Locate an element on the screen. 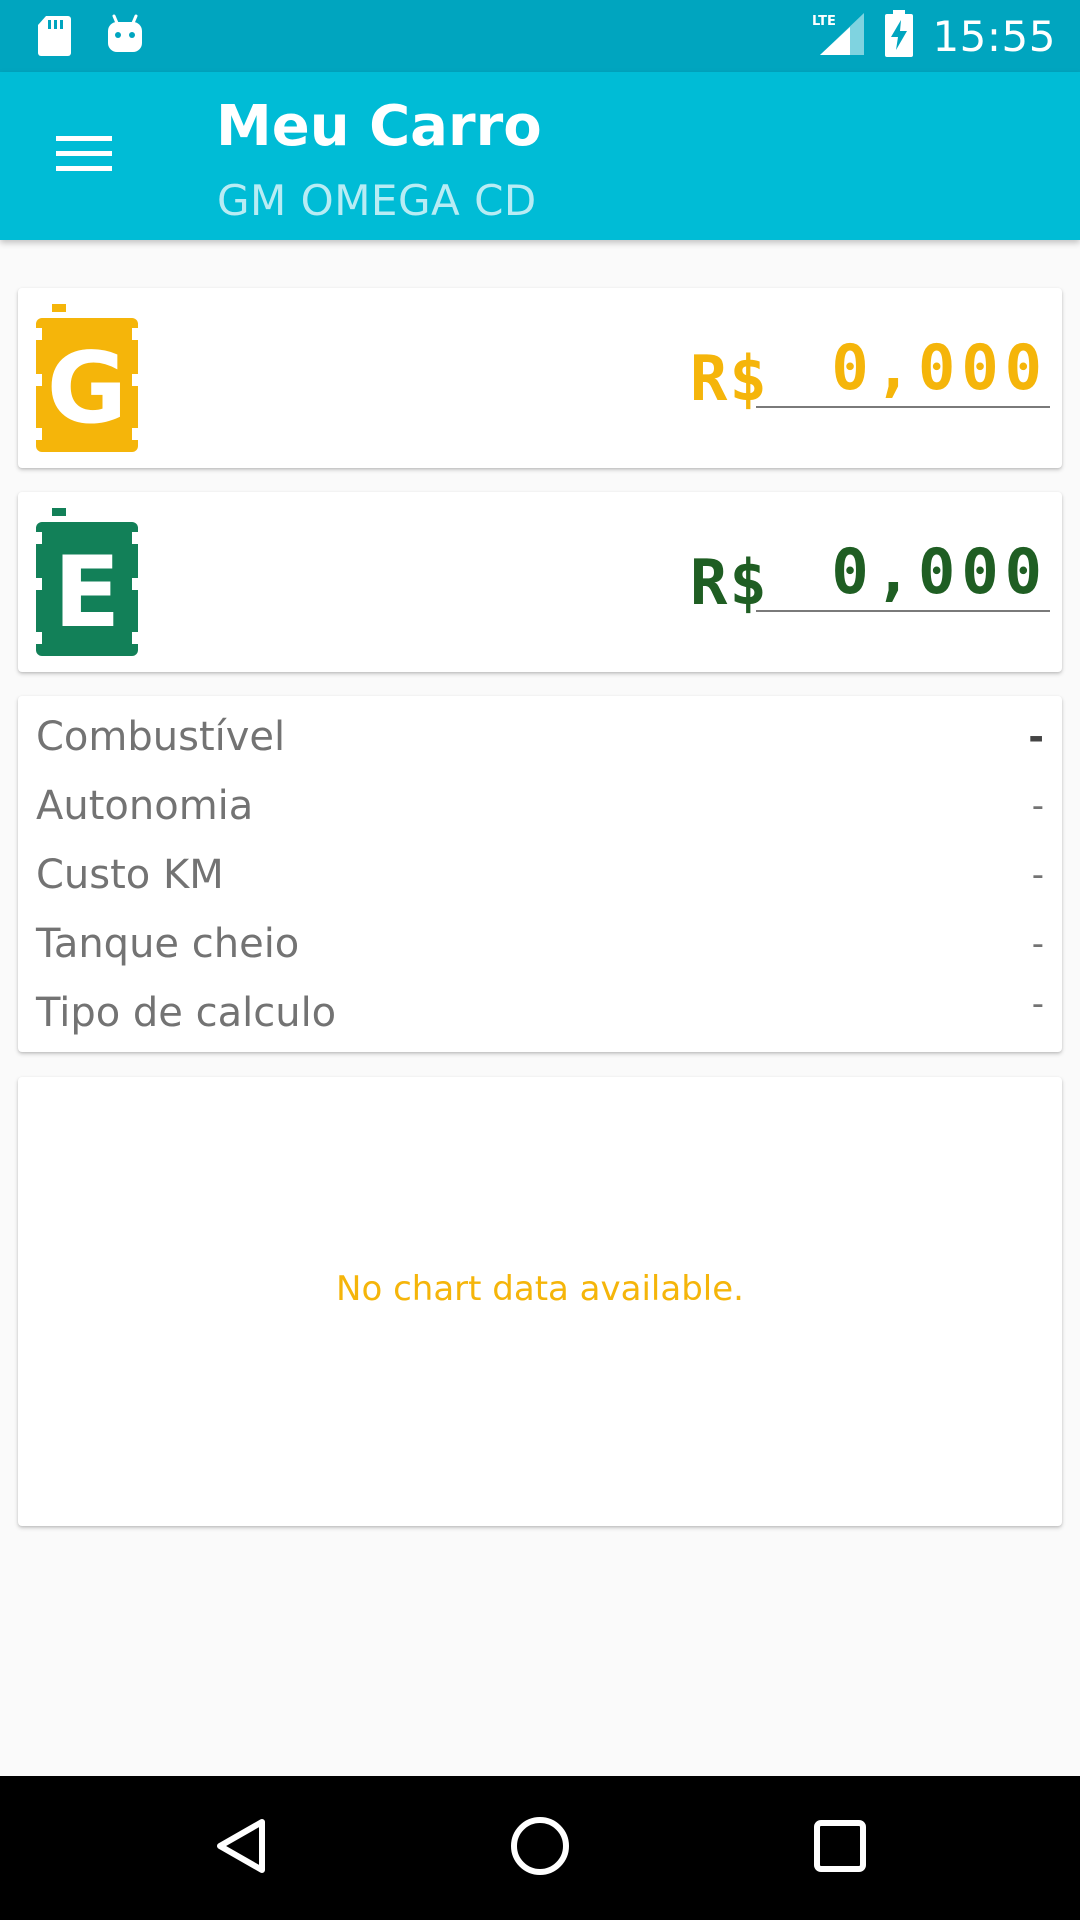  info-row-cost-km: Custo KM - is located at coordinates (540, 875).